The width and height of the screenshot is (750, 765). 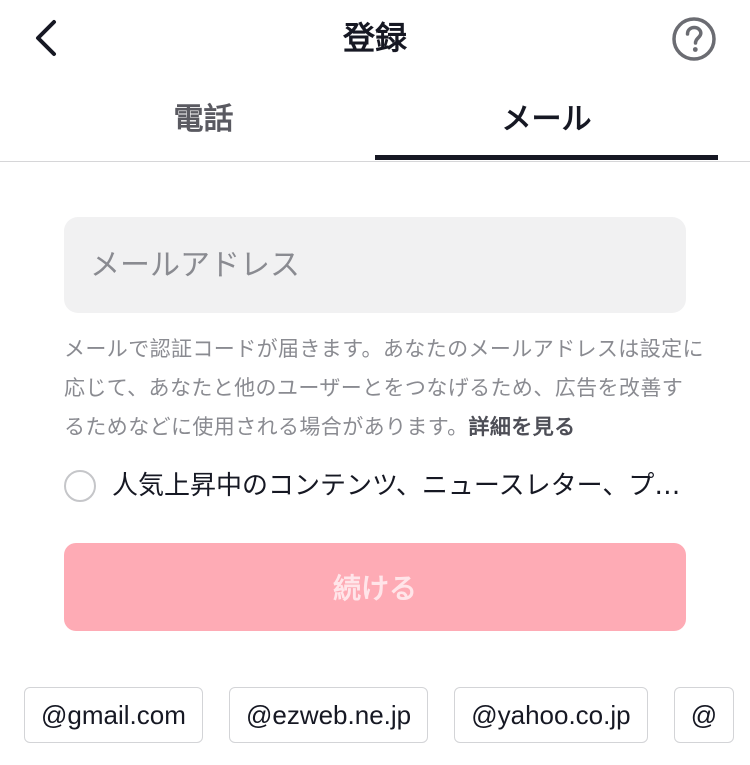 I want to click on domain-chip-more: @, so click(x=704, y=715).